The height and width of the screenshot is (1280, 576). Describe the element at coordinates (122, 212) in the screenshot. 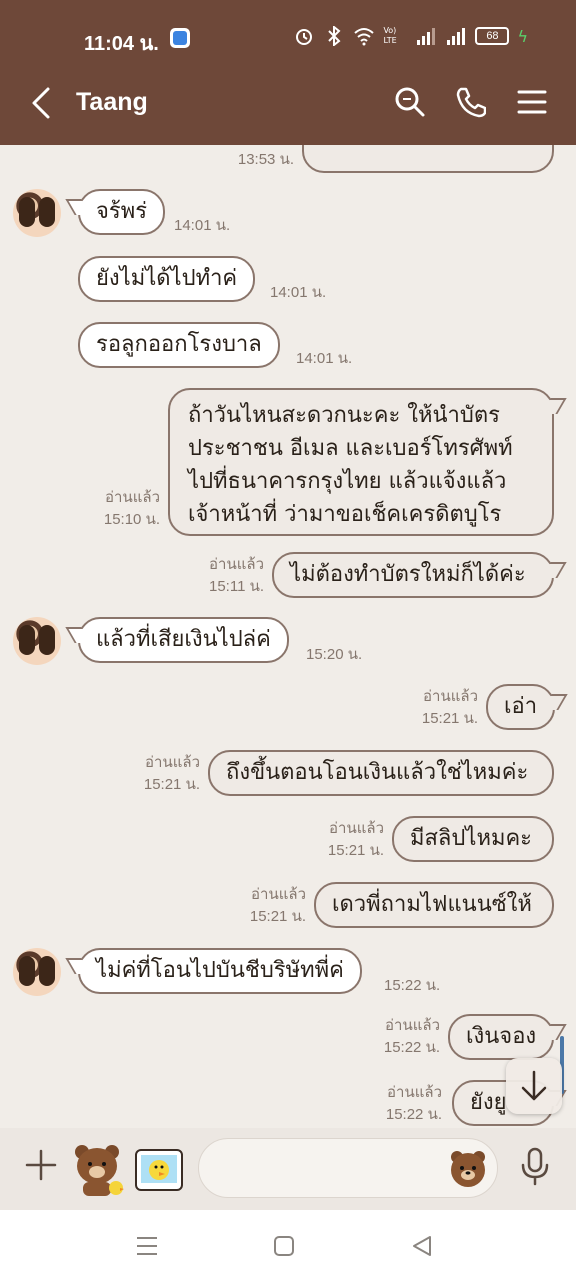

I see `message-bubble: จร้พร่` at that location.